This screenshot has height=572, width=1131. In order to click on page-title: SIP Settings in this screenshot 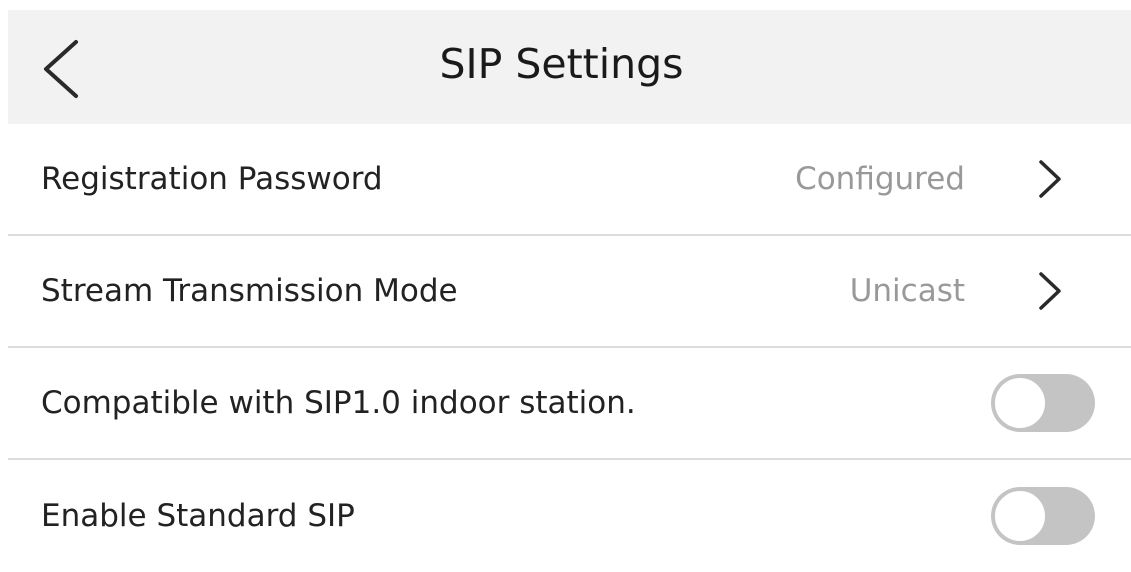, I will do `click(561, 64)`.